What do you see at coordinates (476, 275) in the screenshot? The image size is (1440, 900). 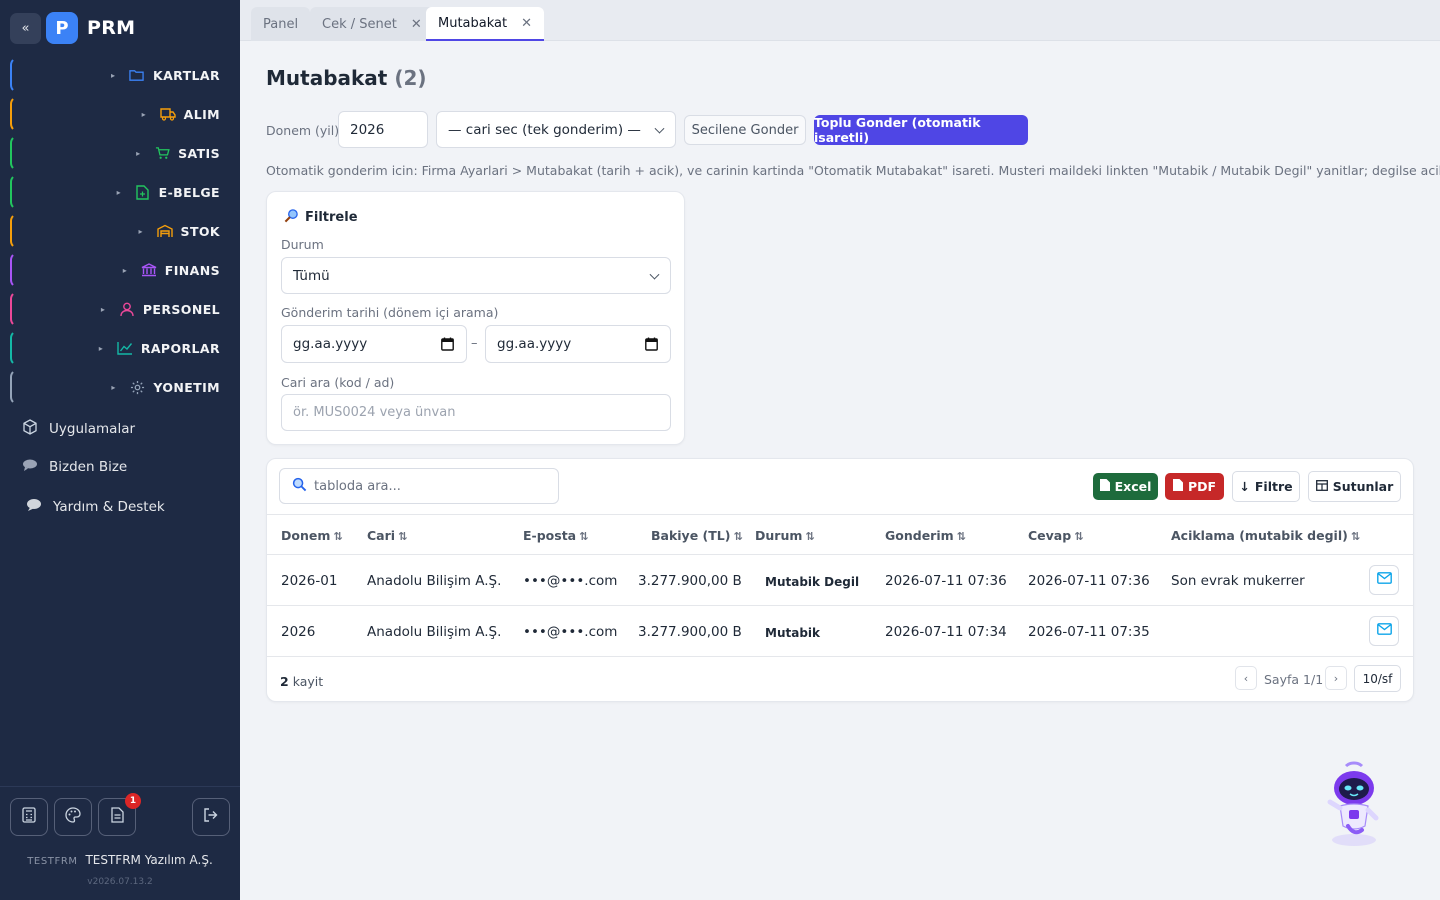 I see `durum-select: Tümü` at bounding box center [476, 275].